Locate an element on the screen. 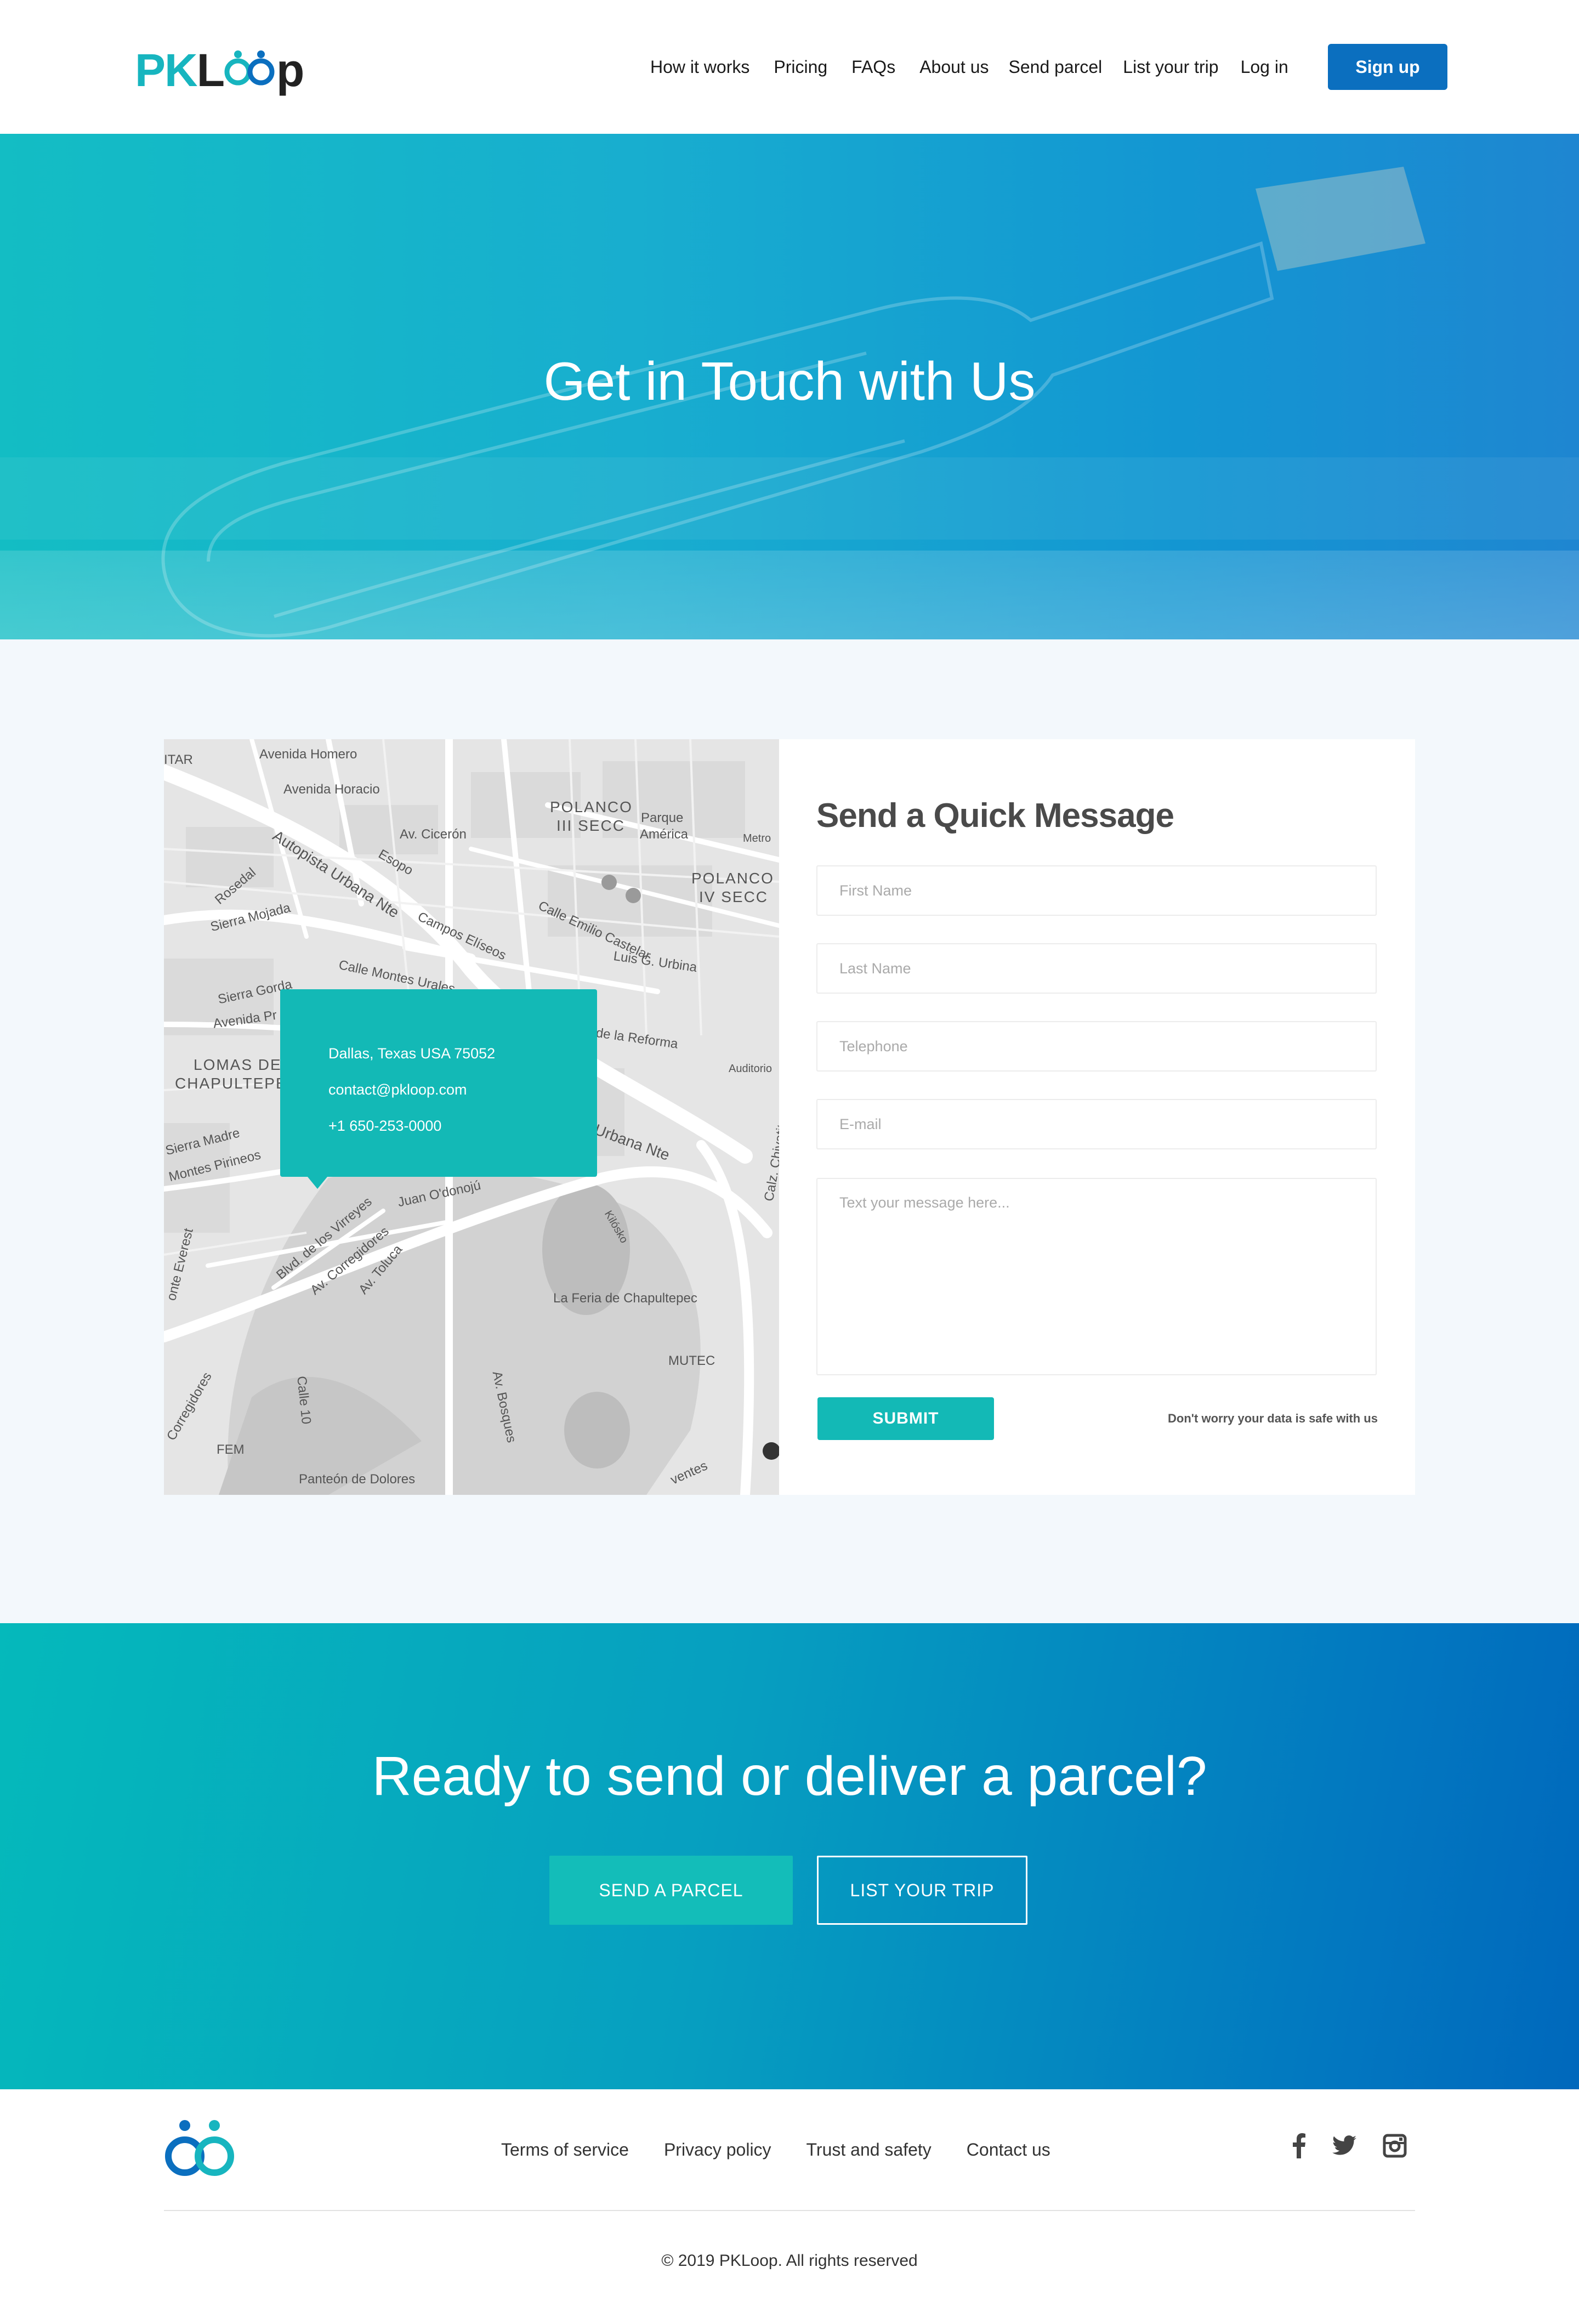  phone-text: +1 650-253-0000 is located at coordinates (462, 1126).